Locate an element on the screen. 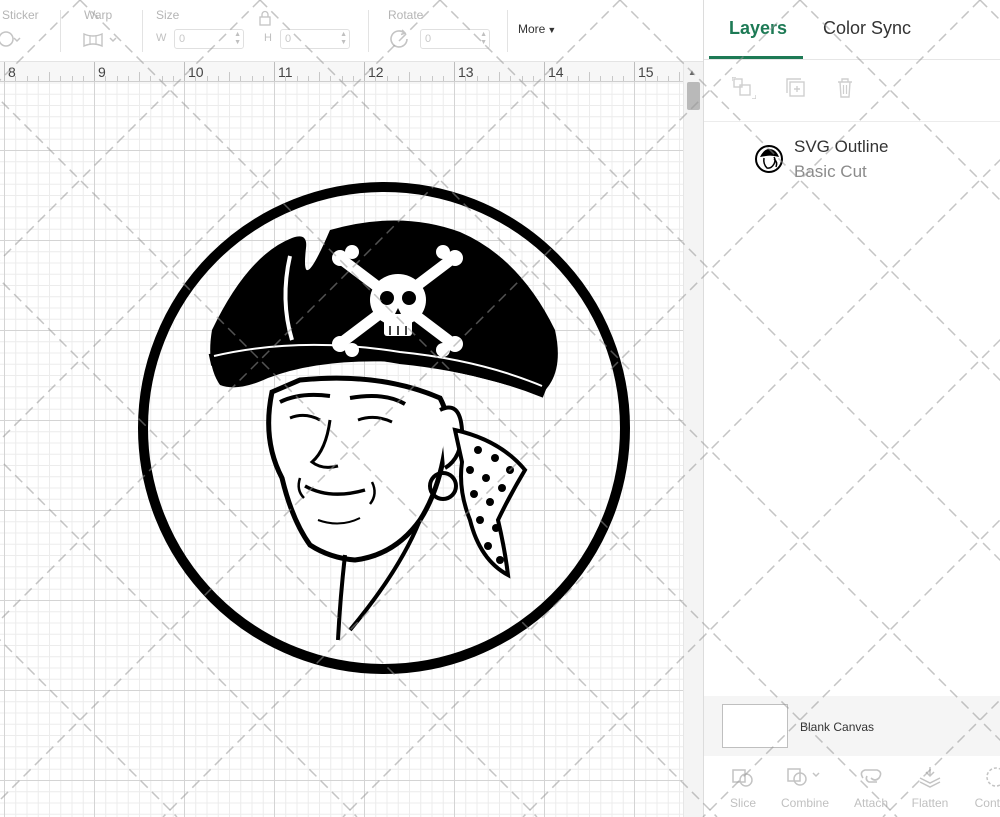 Image resolution: width=1000 pixels, height=817 pixels. delete-icon is located at coordinates (845, 90).